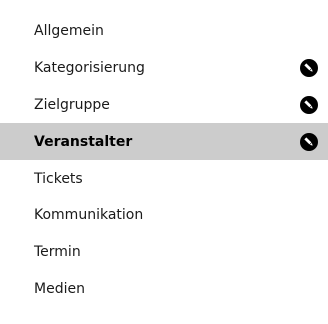 Image resolution: width=328 pixels, height=324 pixels. I want to click on nav-item-label: Medien, so click(59, 288).